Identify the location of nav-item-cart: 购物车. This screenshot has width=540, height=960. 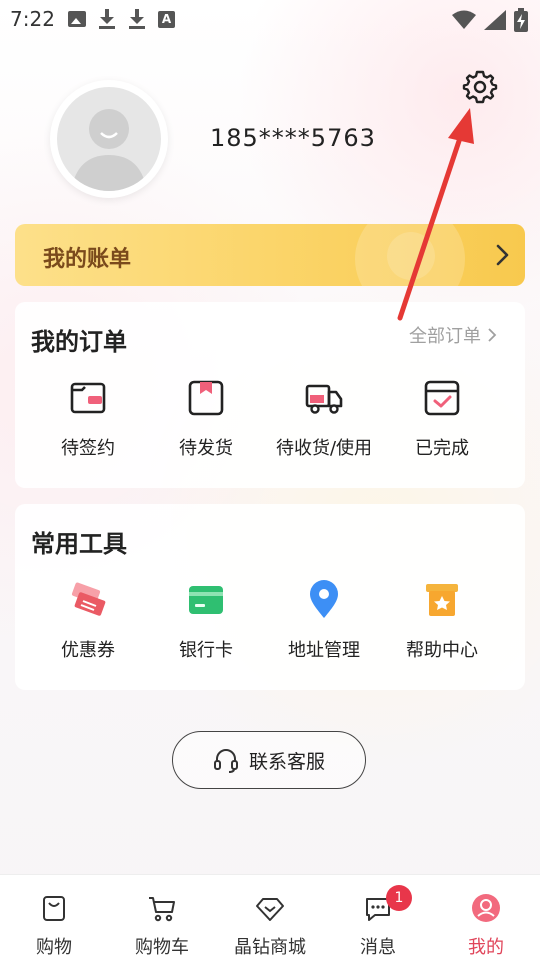
(162, 917).